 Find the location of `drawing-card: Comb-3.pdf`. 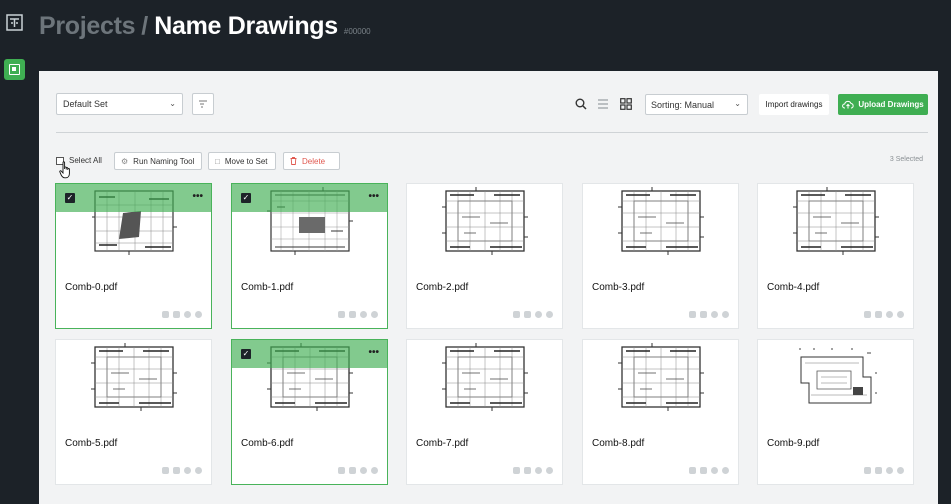

drawing-card: Comb-3.pdf is located at coordinates (660, 256).